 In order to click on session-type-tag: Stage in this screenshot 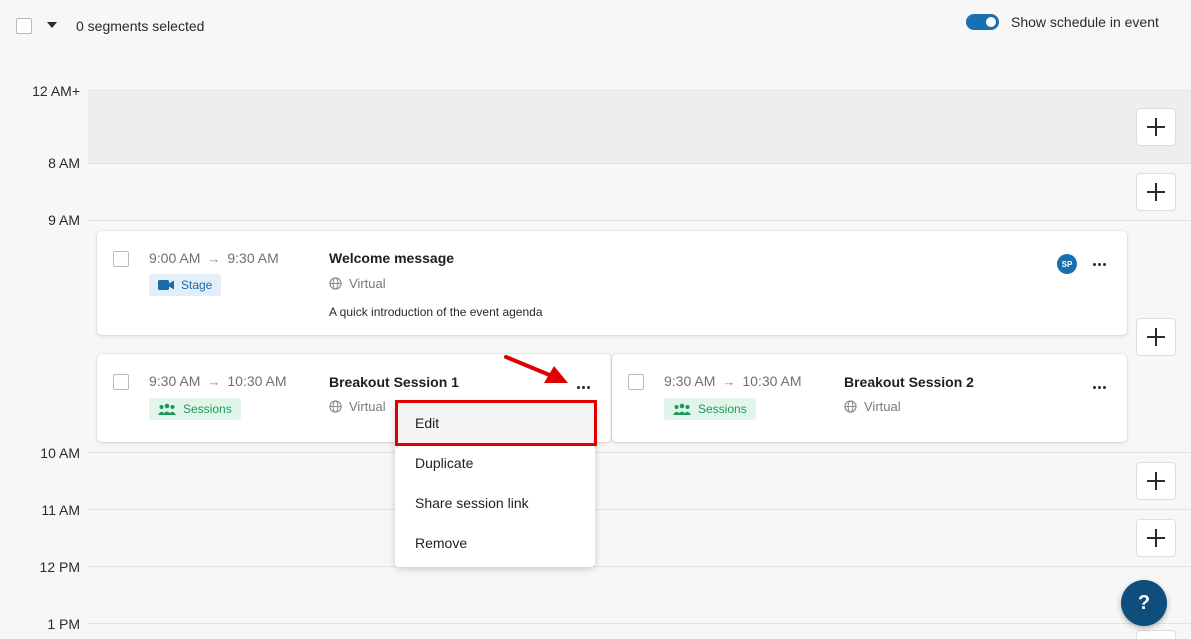, I will do `click(185, 285)`.